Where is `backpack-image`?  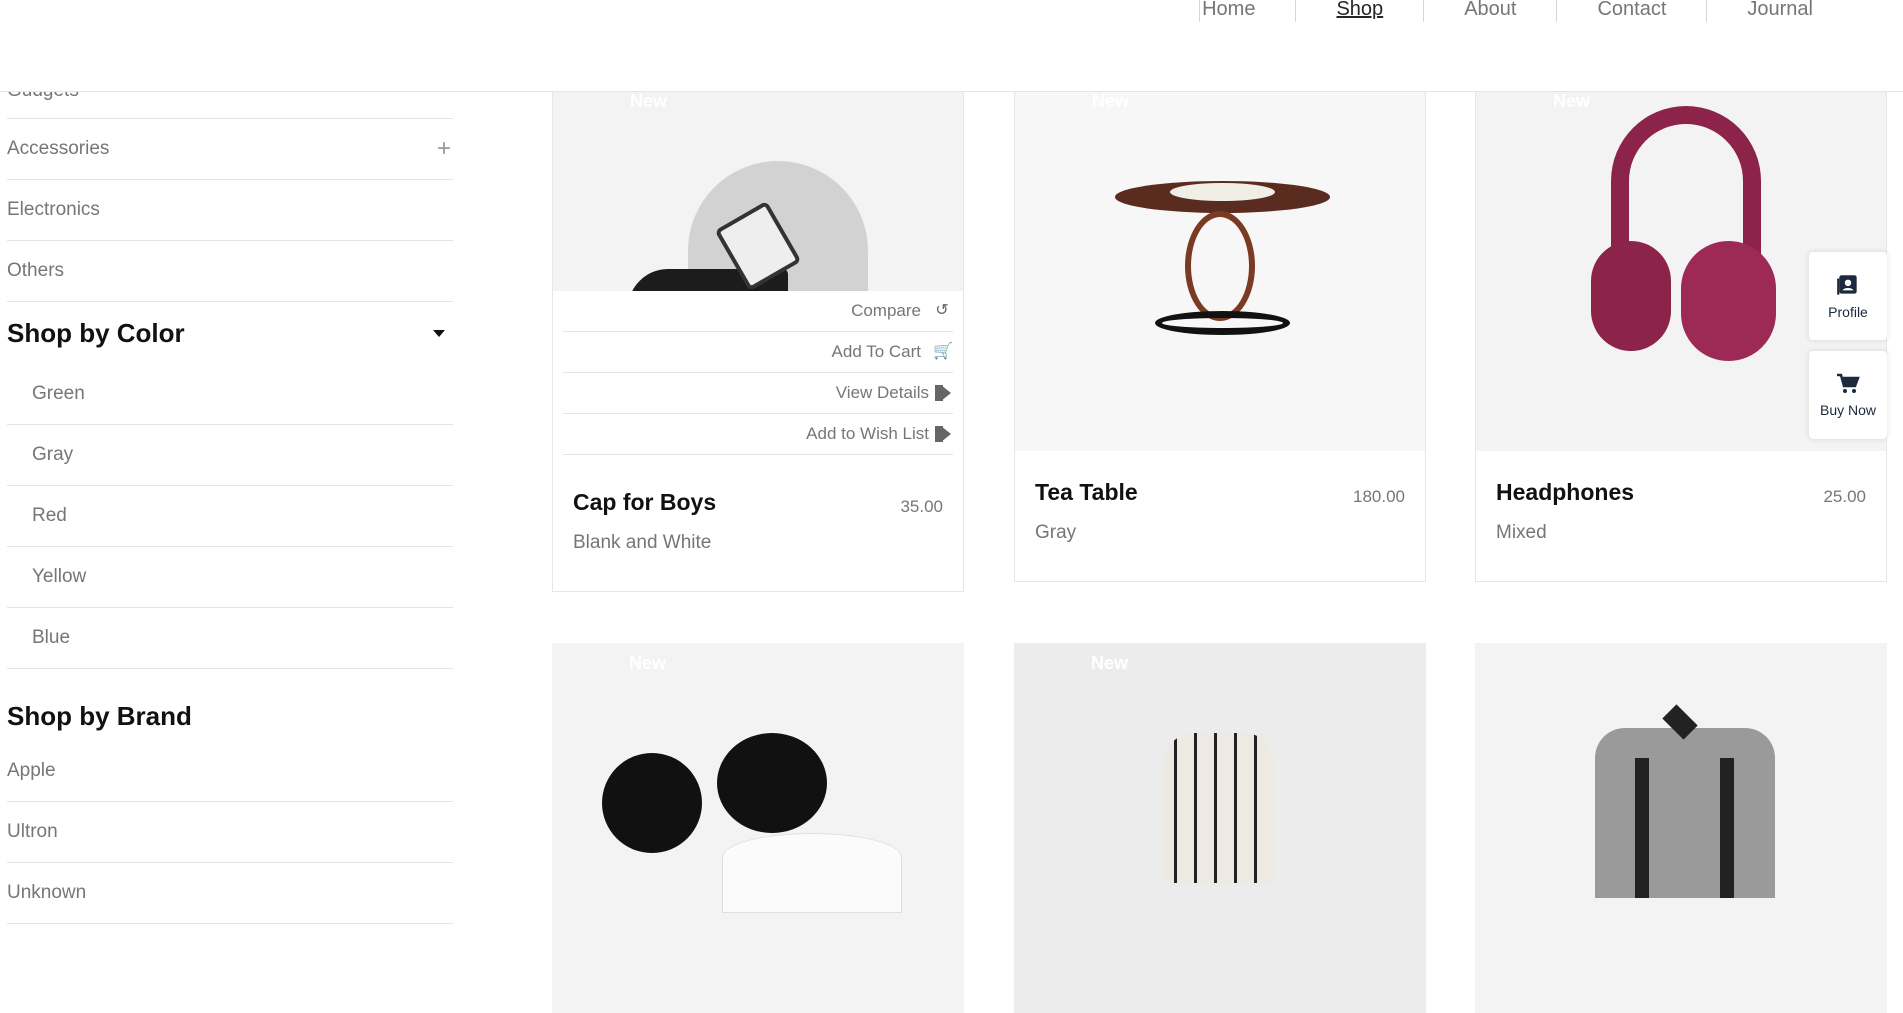 backpack-image is located at coordinates (1685, 813).